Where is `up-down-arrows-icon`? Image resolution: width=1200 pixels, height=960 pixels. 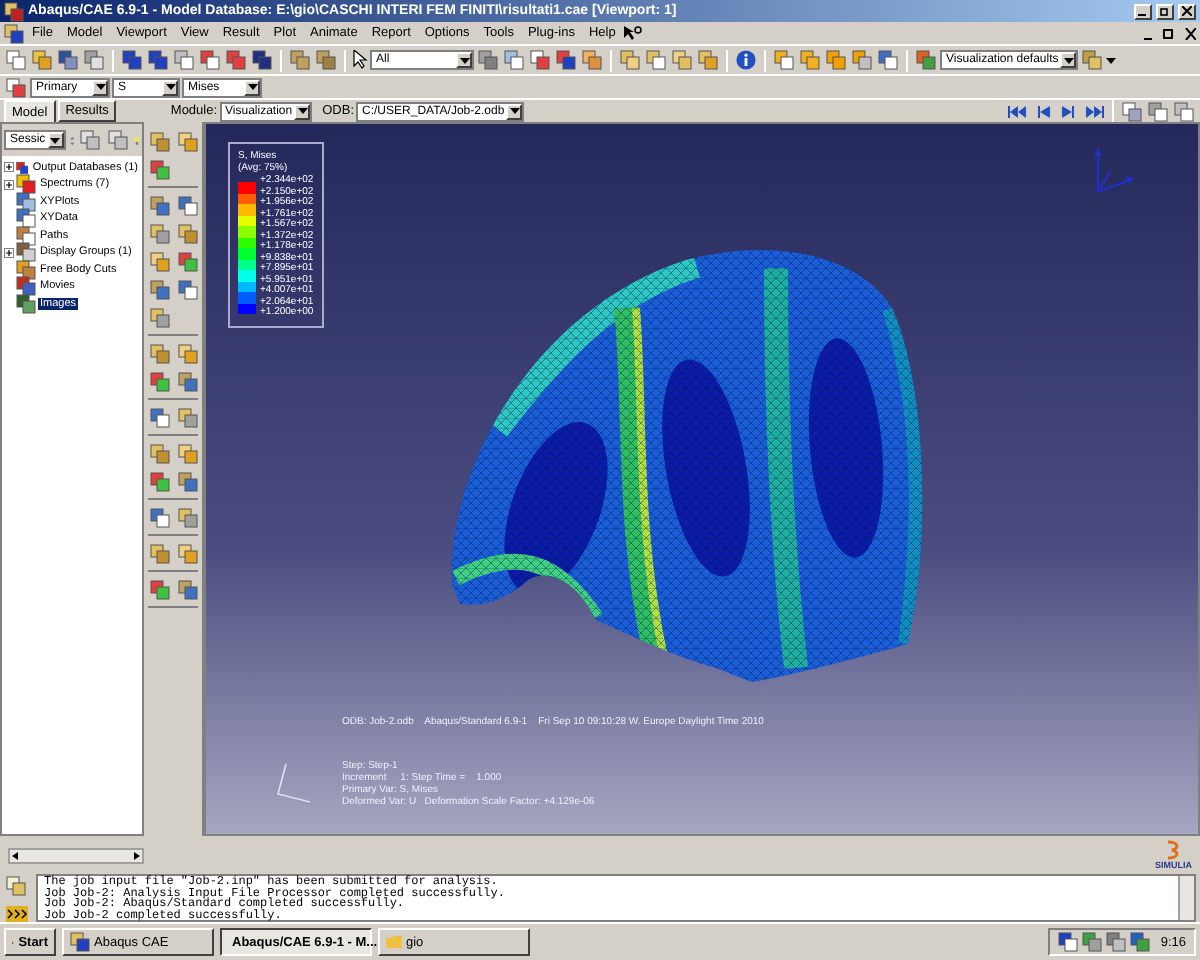 up-down-arrows-icon is located at coordinates (72, 140).